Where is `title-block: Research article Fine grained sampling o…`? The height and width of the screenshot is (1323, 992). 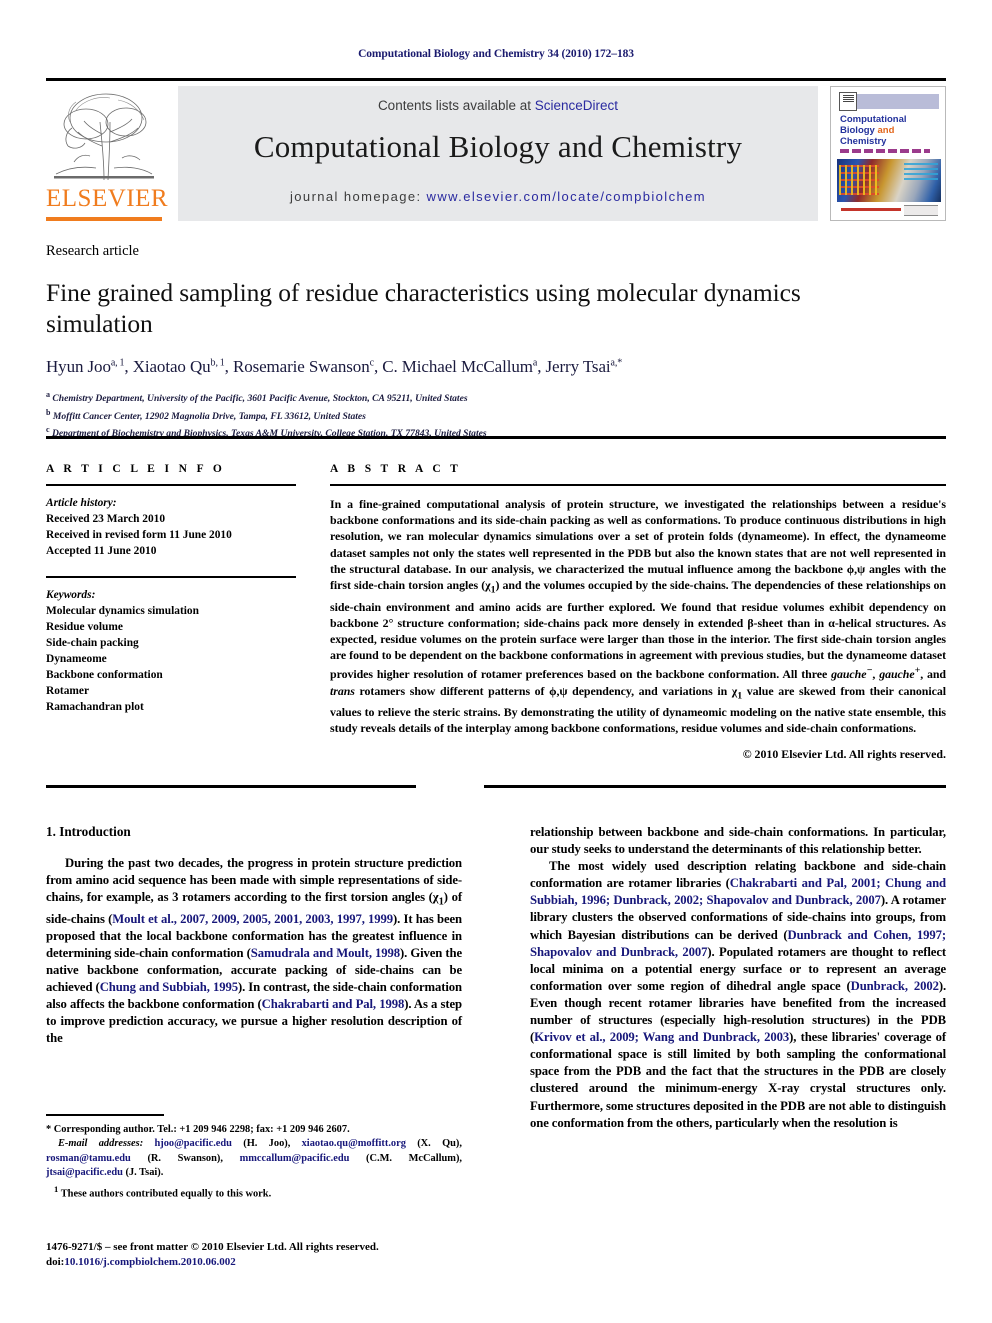 title-block: Research article Fine grained sampling o… is located at coordinates (496, 342).